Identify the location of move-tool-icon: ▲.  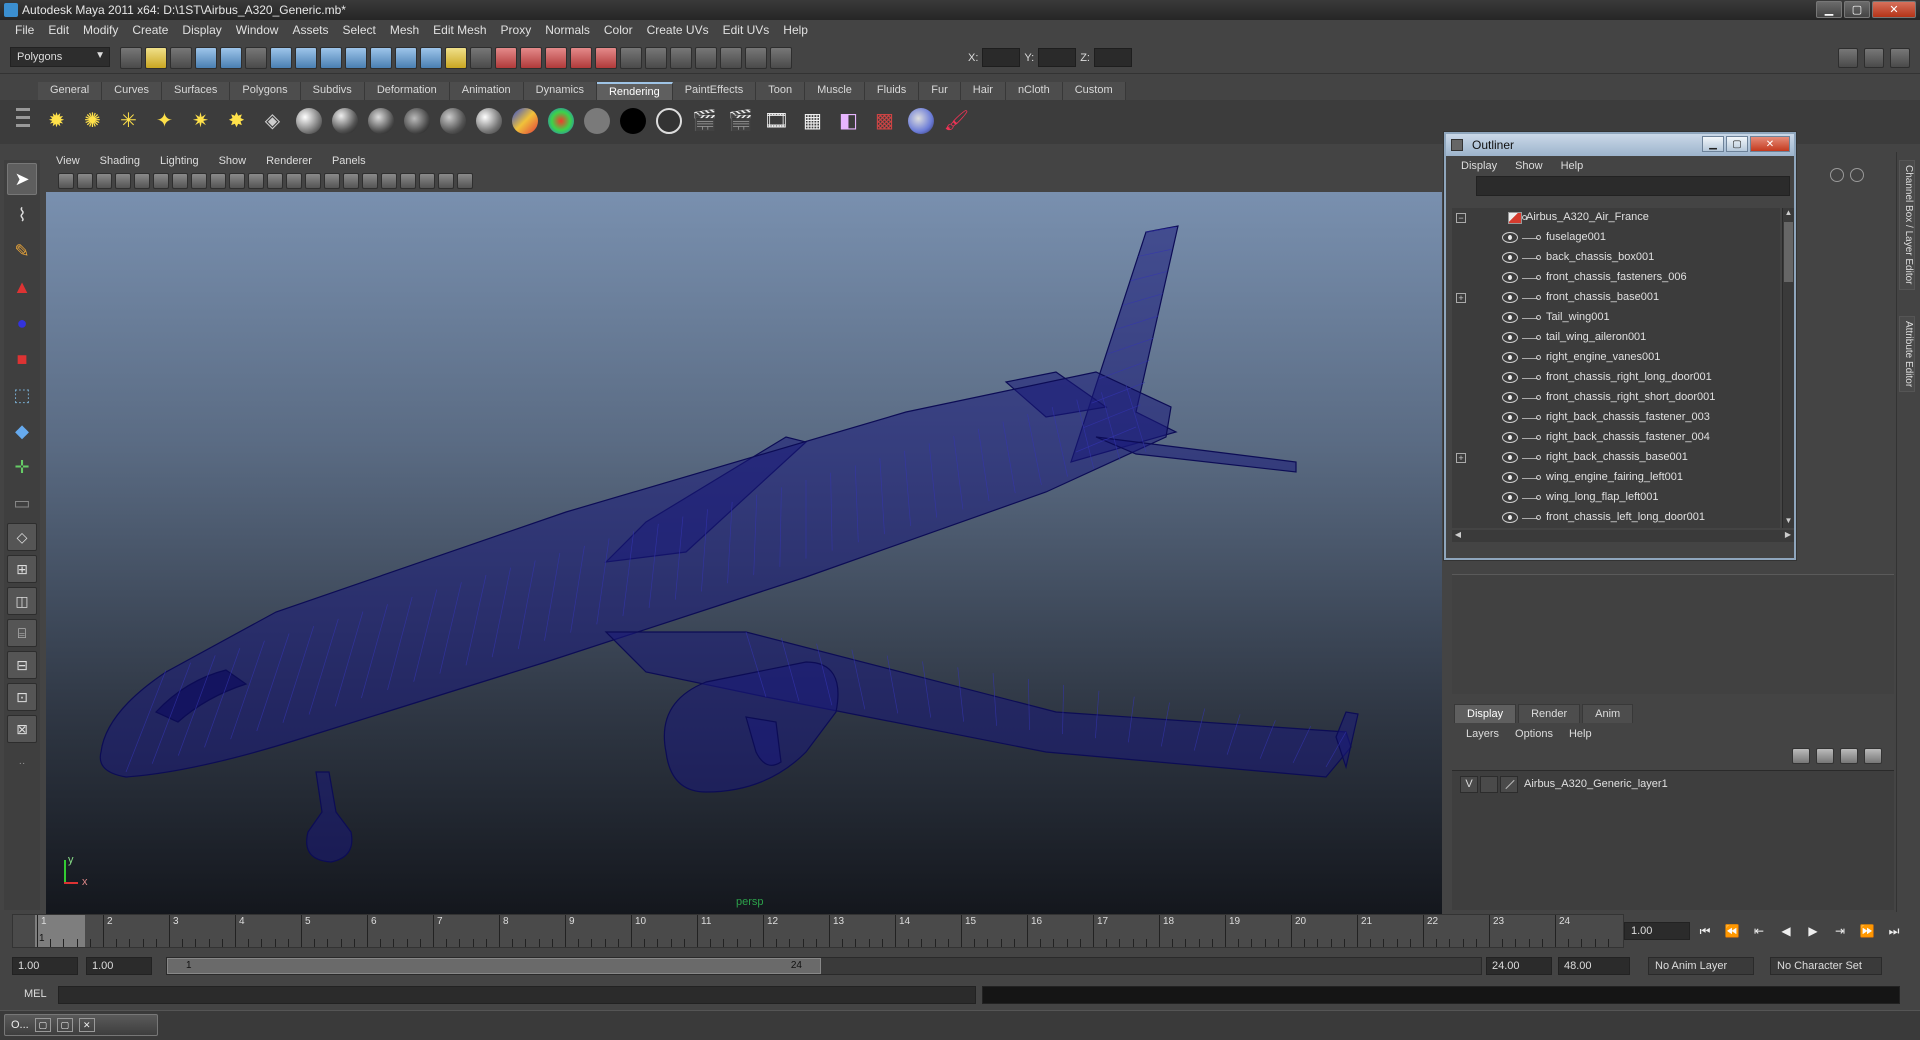
(22, 287).